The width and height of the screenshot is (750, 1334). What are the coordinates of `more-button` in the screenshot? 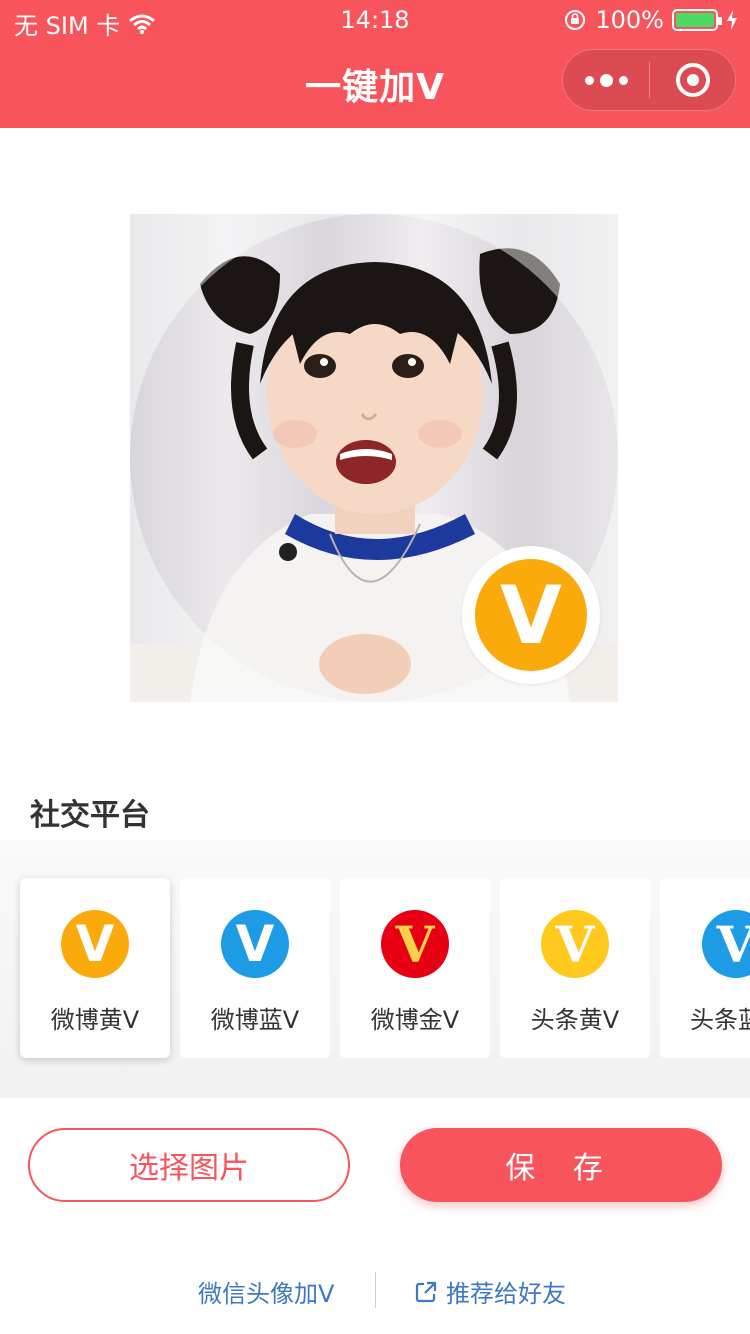 It's located at (606, 80).